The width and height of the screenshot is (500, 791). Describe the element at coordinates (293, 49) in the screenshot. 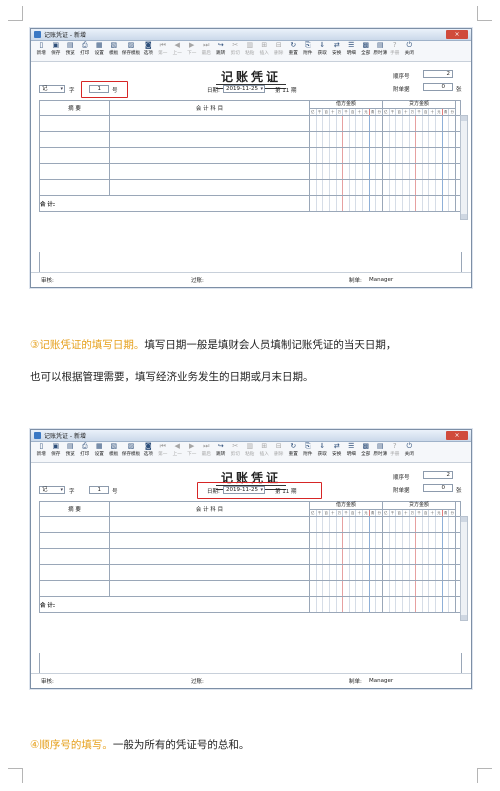

I see `toolbar-button: ↻ 重置` at that location.